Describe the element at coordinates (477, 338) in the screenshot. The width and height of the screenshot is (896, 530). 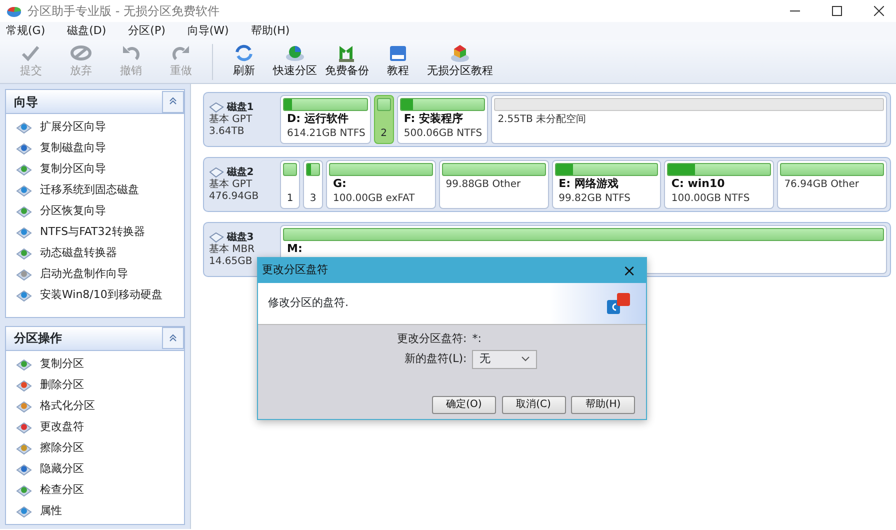
I see `field-value: *:` at that location.